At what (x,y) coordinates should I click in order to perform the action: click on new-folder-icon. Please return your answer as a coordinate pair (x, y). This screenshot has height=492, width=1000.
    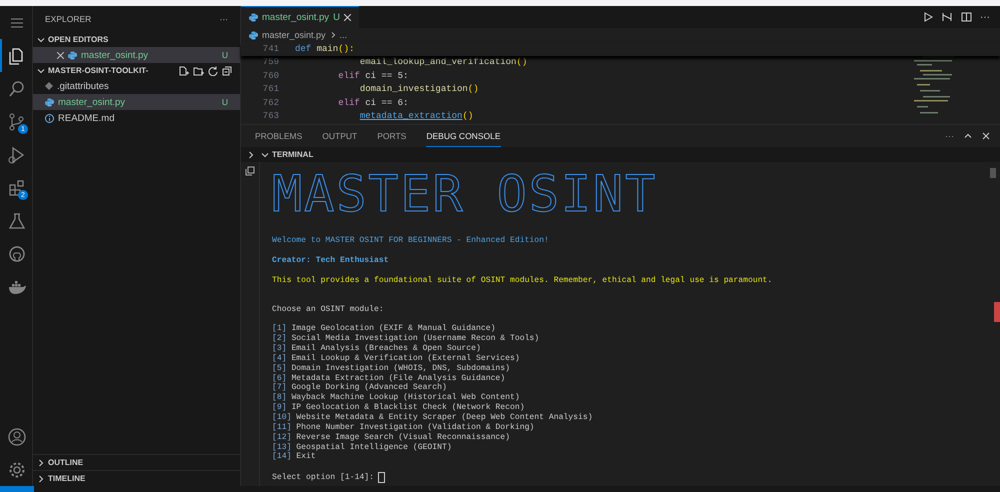
    Looking at the image, I should click on (198, 71).